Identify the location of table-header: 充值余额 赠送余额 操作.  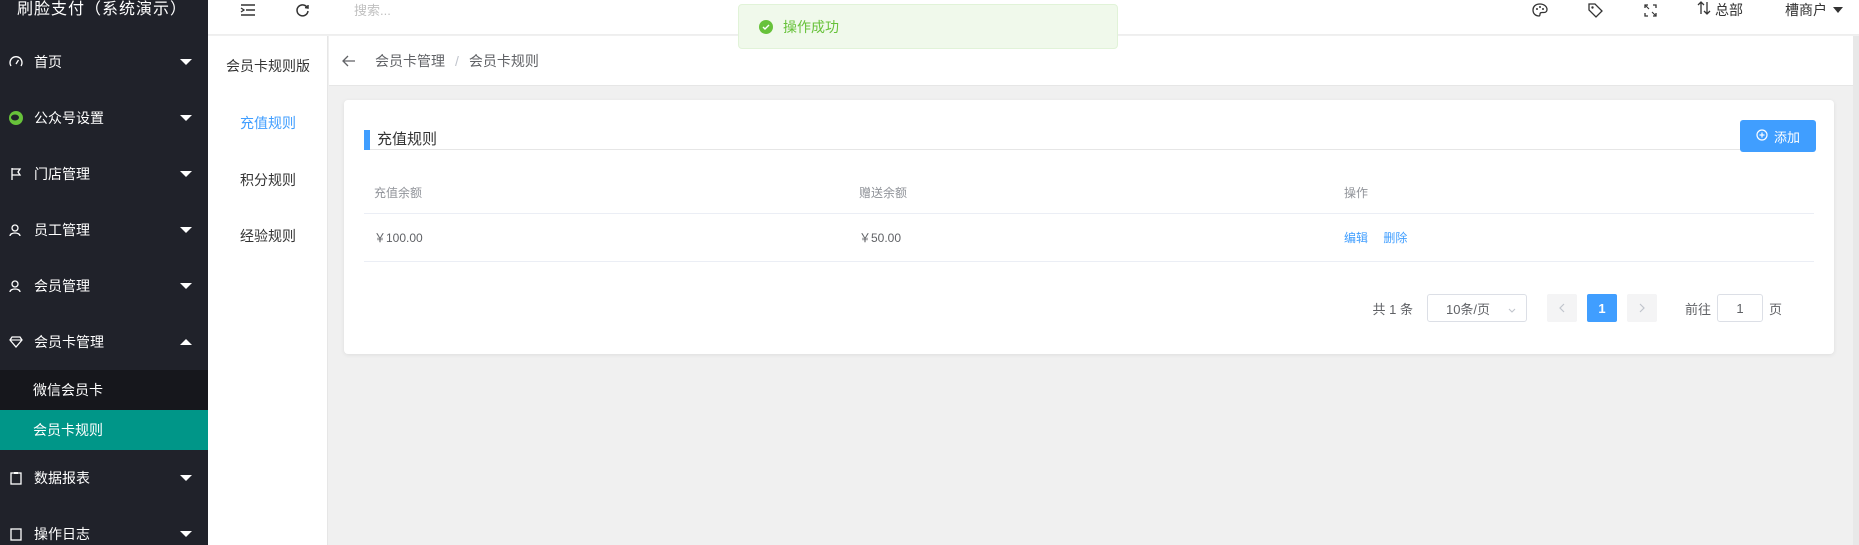
(1089, 193).